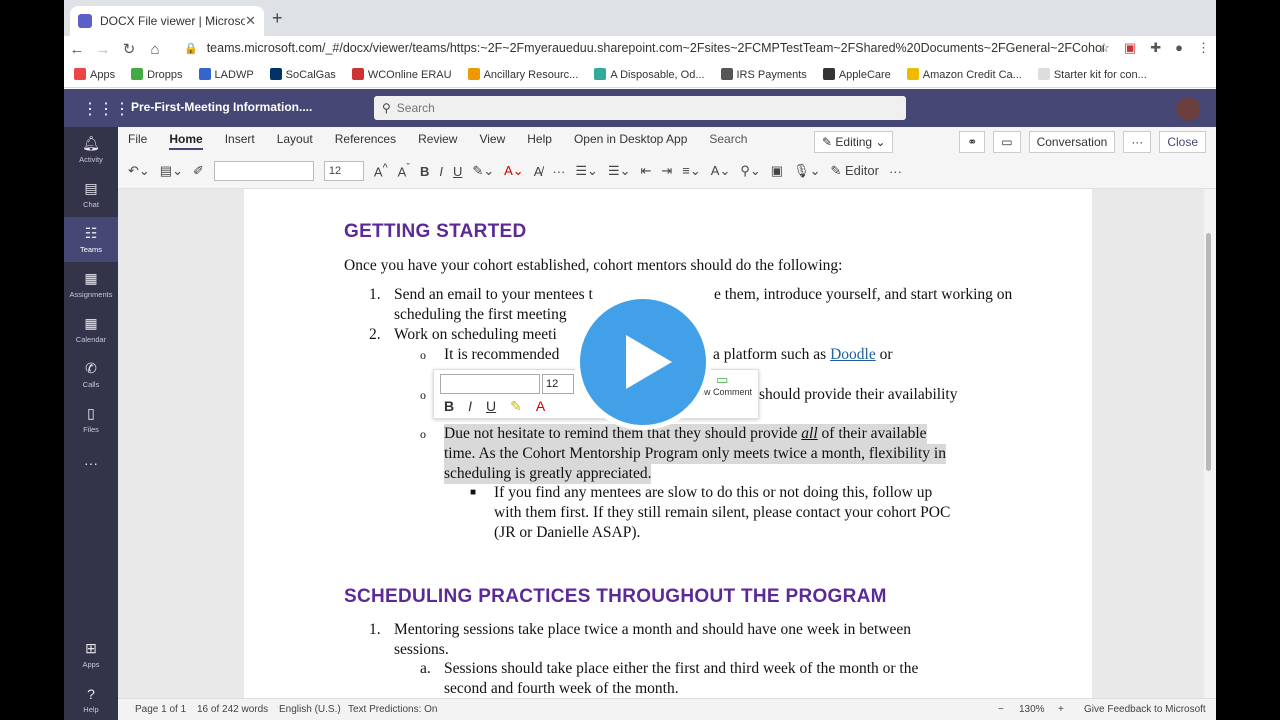 This screenshot has width=1280, height=720. What do you see at coordinates (972, 142) in the screenshot?
I see `link-icon: ⚭` at bounding box center [972, 142].